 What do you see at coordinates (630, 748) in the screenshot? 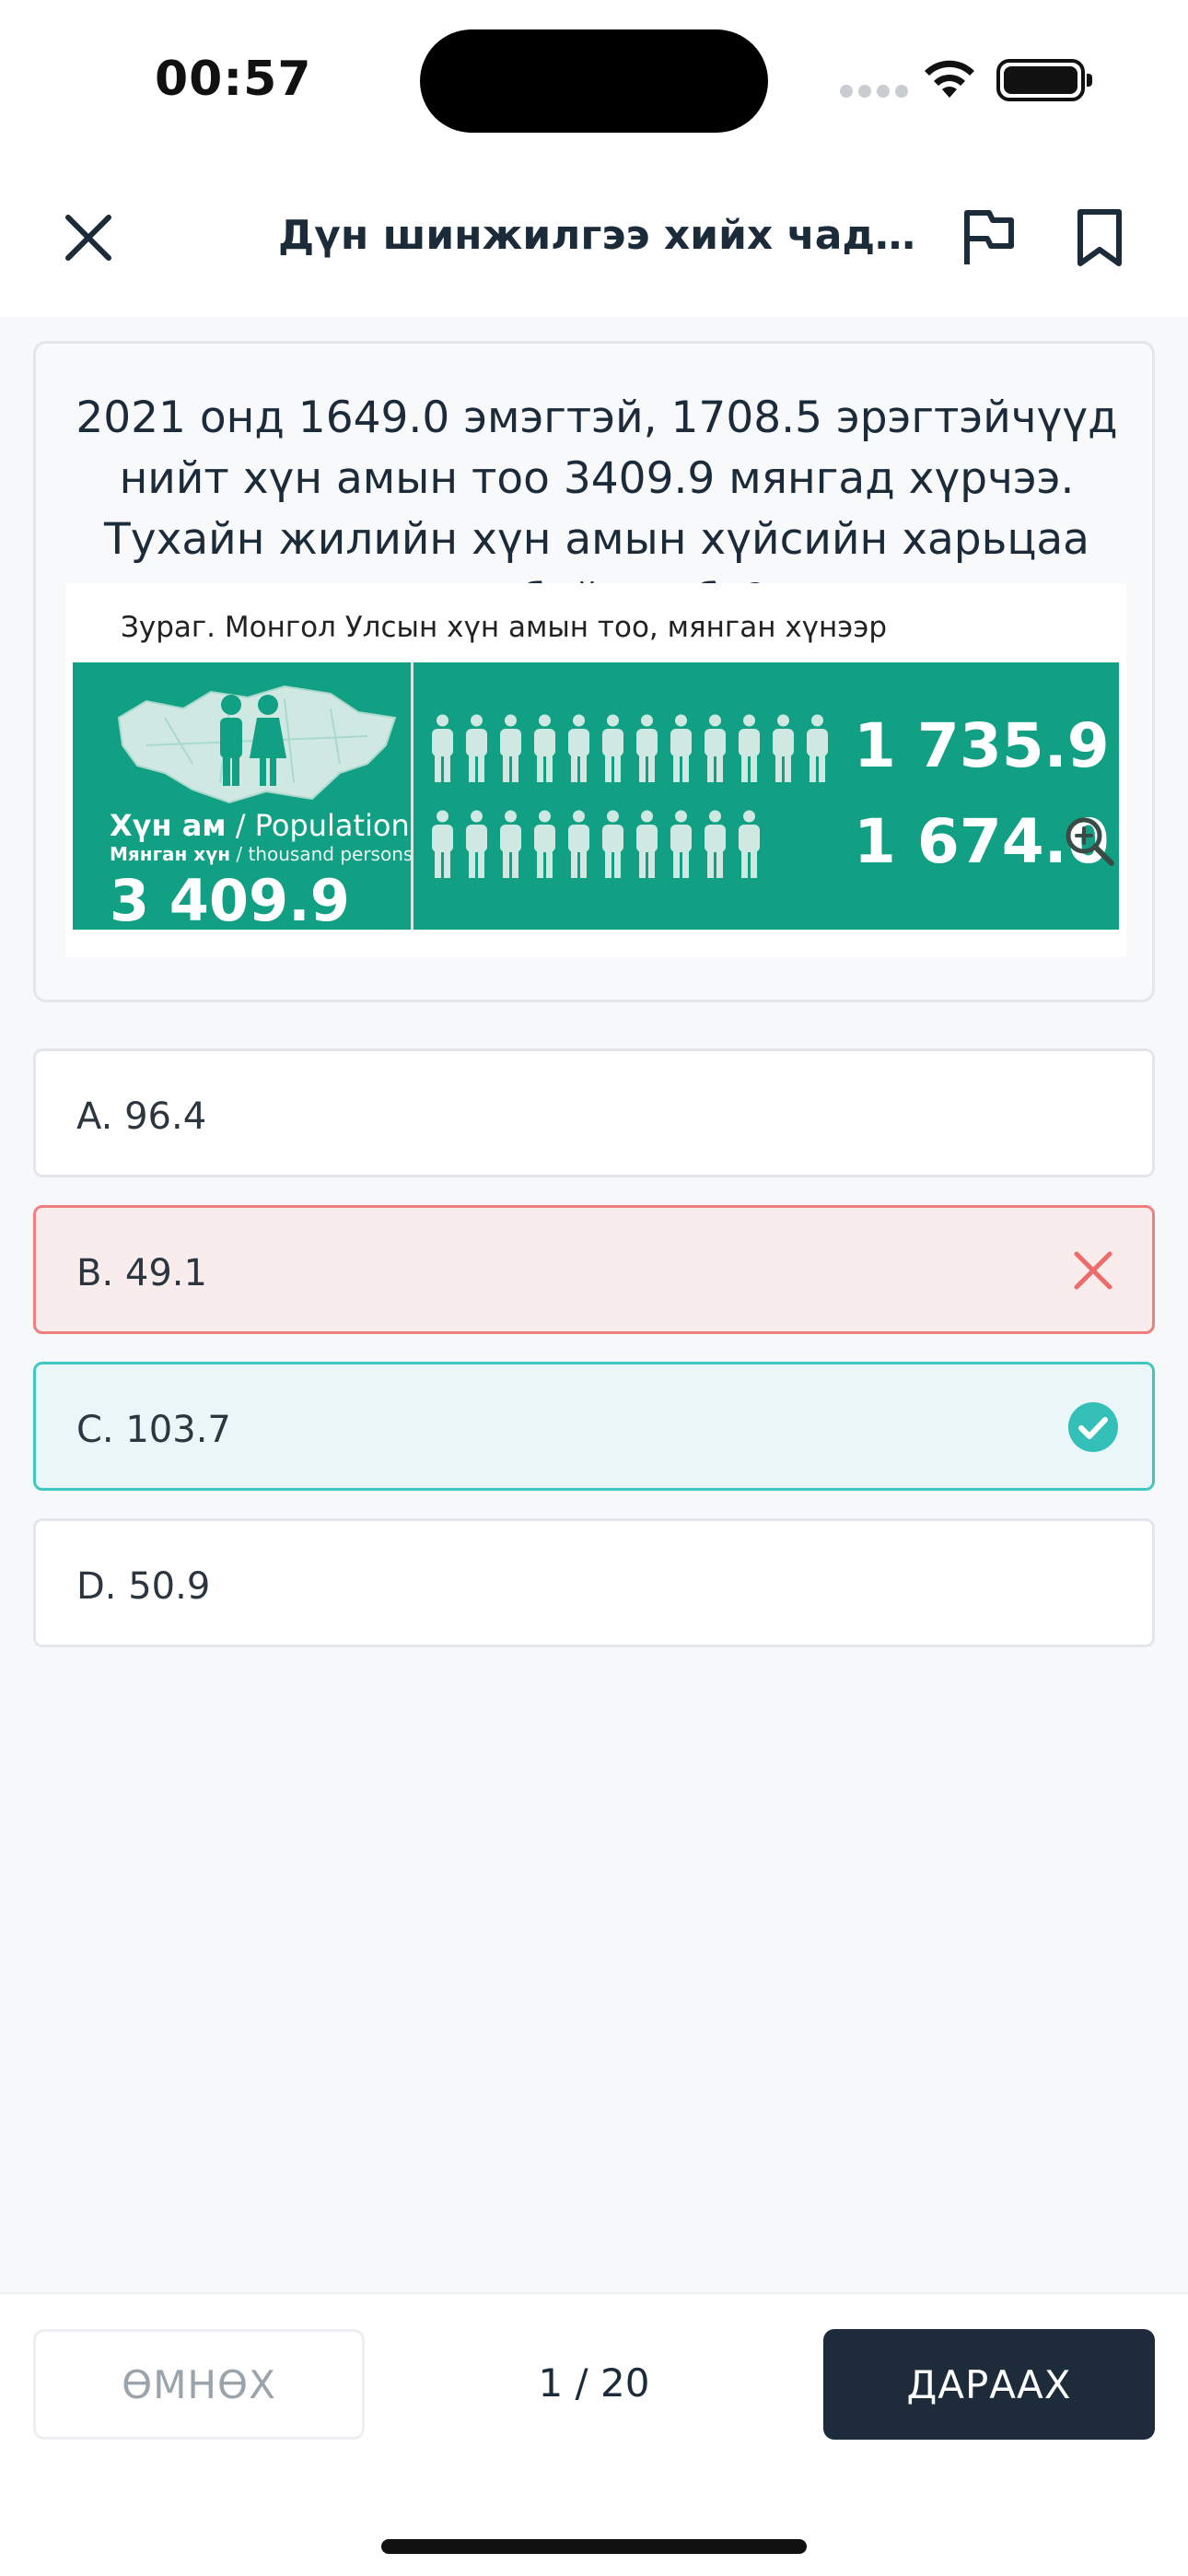
I see `people-row-top` at bounding box center [630, 748].